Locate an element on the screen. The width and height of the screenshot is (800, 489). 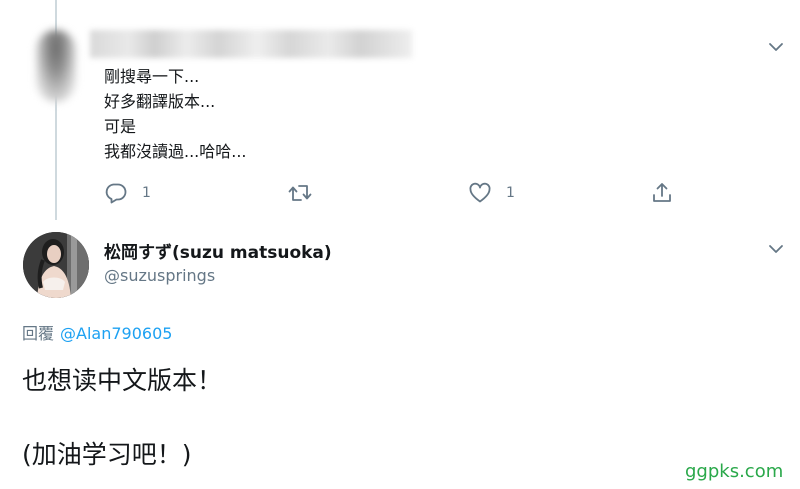
profile-photo is located at coordinates (56, 265).